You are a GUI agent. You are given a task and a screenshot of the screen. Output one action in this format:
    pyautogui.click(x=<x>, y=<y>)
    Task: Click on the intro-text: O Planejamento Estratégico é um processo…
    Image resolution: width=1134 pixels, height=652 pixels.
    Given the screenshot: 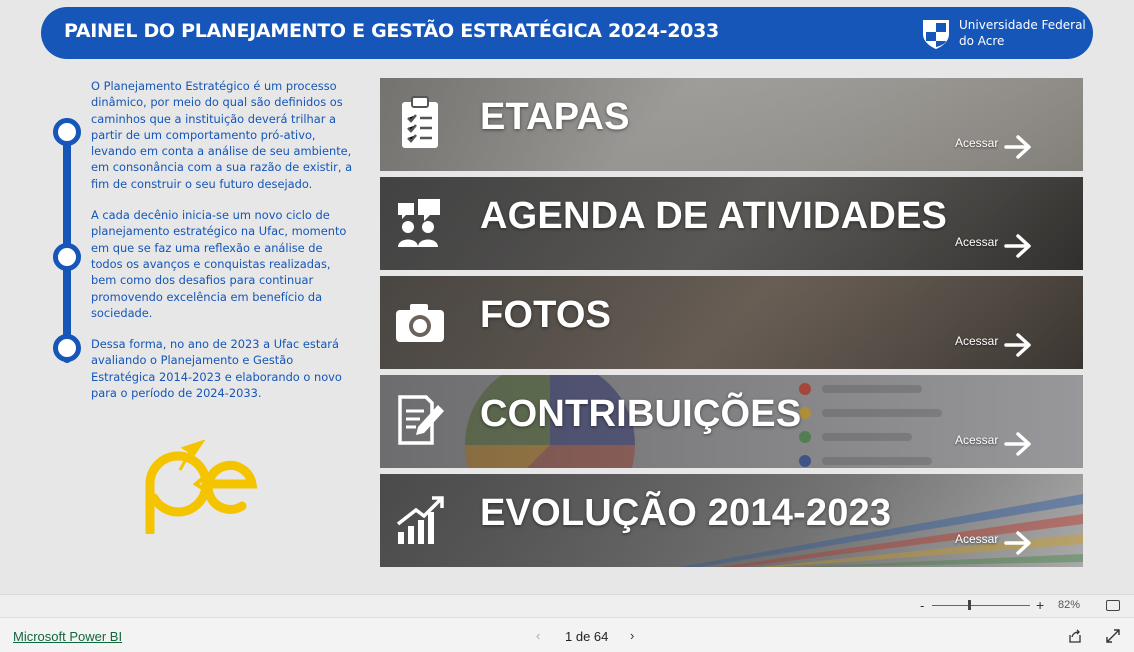 What is the action you would take?
    pyautogui.click(x=223, y=247)
    